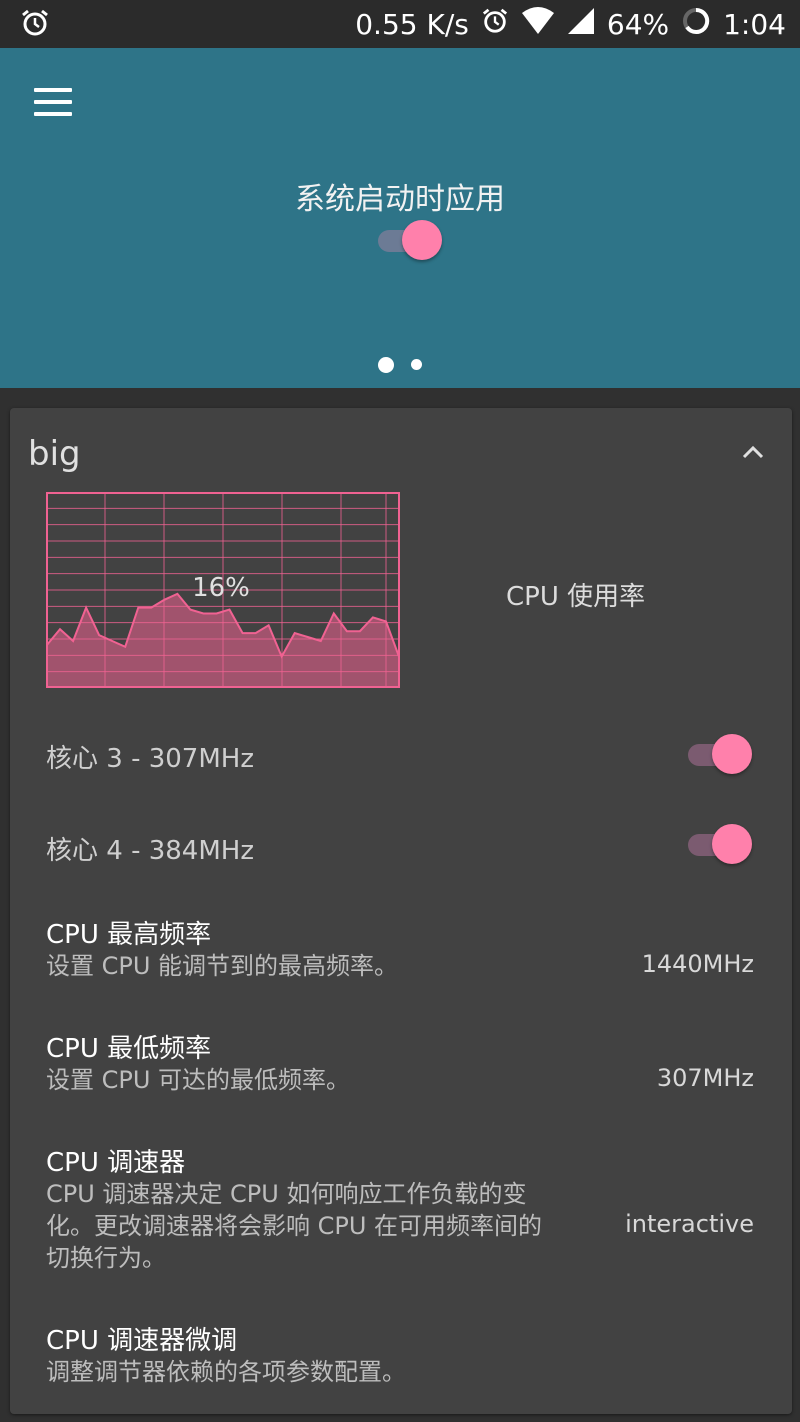 This screenshot has height=1422, width=800. I want to click on chevron-up-icon, so click(753, 453).